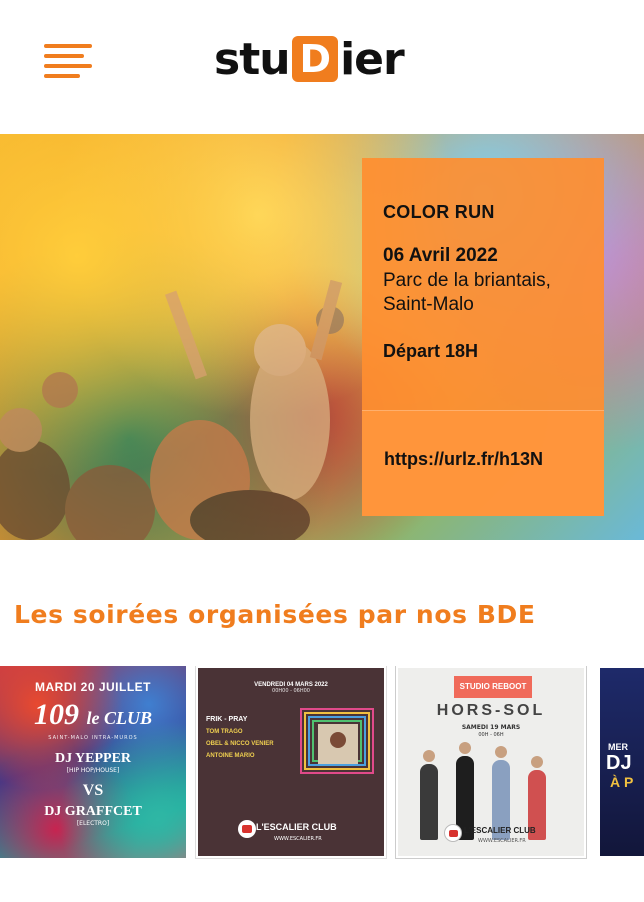 The image size is (644, 902). What do you see at coordinates (93, 823) in the screenshot?
I see `poster1-dj2-genre: [ELECTRO]` at bounding box center [93, 823].